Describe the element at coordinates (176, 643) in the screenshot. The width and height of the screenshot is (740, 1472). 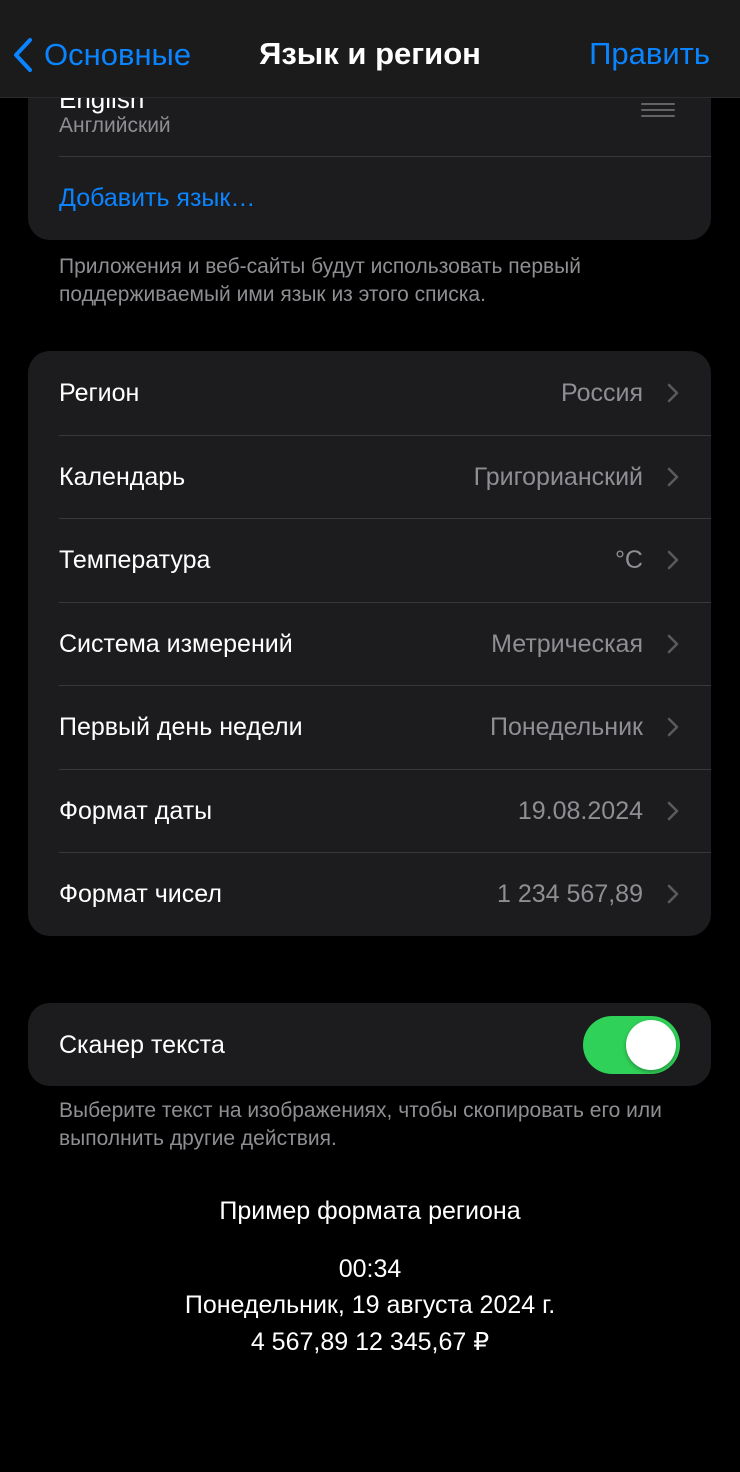
I see `row-label: Система измерений` at that location.